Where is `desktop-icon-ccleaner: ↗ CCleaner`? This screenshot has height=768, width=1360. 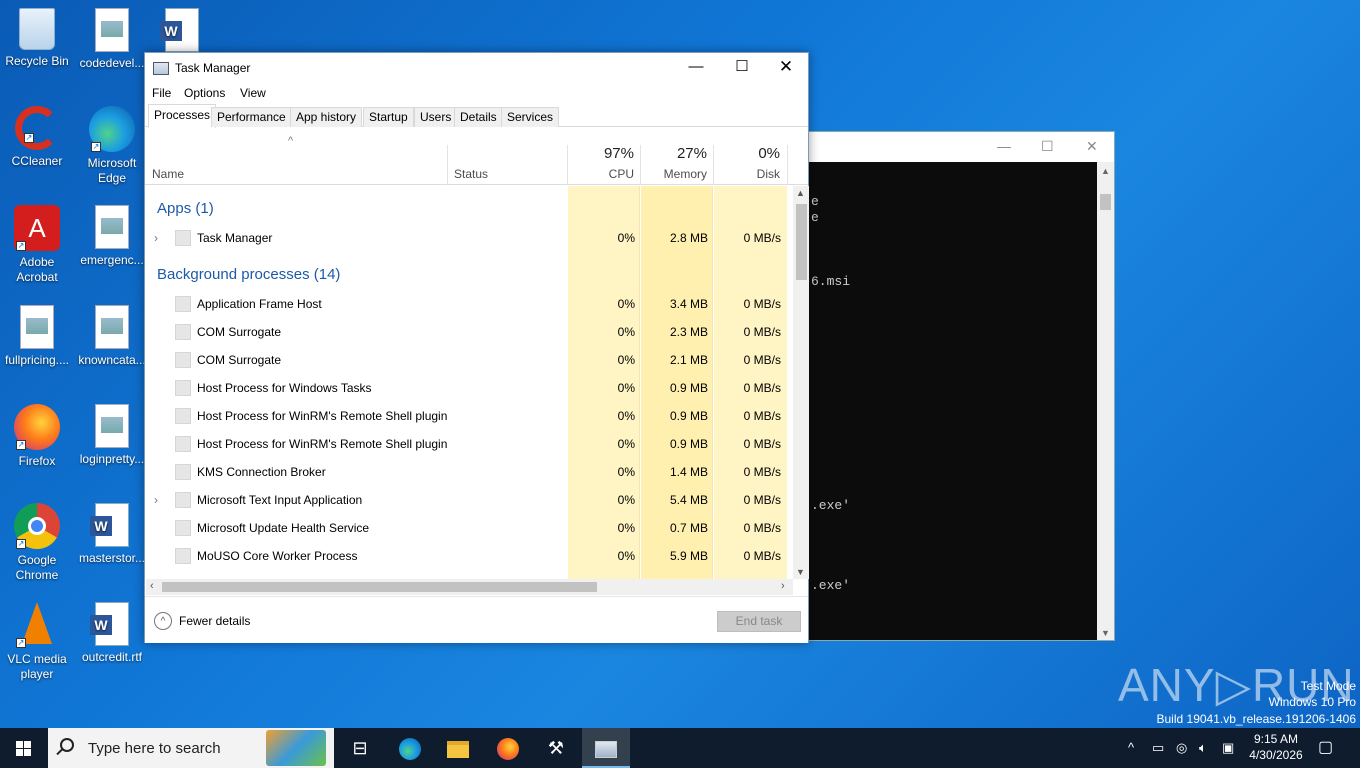 desktop-icon-ccleaner: ↗ CCleaner is located at coordinates (37, 137).